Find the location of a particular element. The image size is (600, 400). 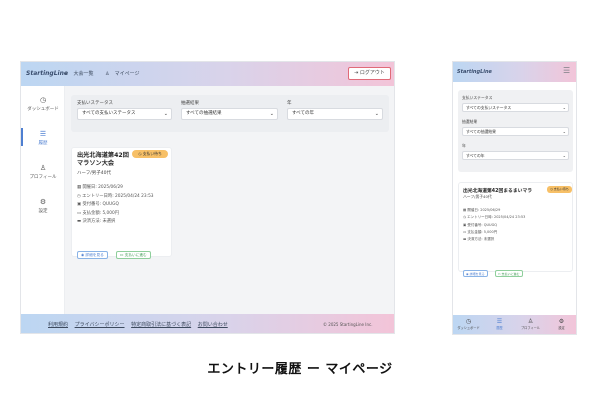

bottom-nav: ◷ ダッシュボード ☰ 履歴 ♙ プロフィール ⚙ 設定 is located at coordinates (514, 324).